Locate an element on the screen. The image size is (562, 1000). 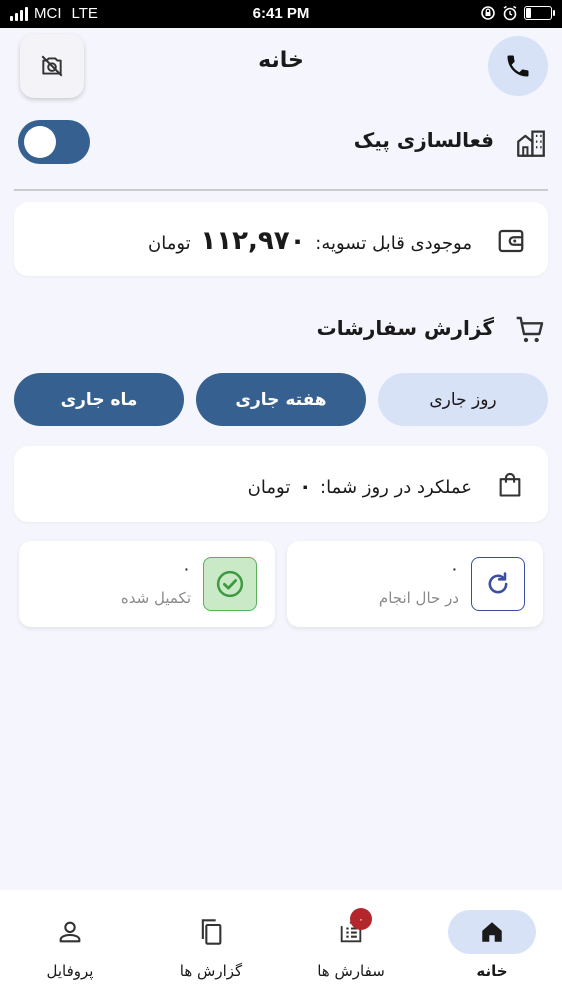
in-progress-badge is located at coordinates (498, 584).